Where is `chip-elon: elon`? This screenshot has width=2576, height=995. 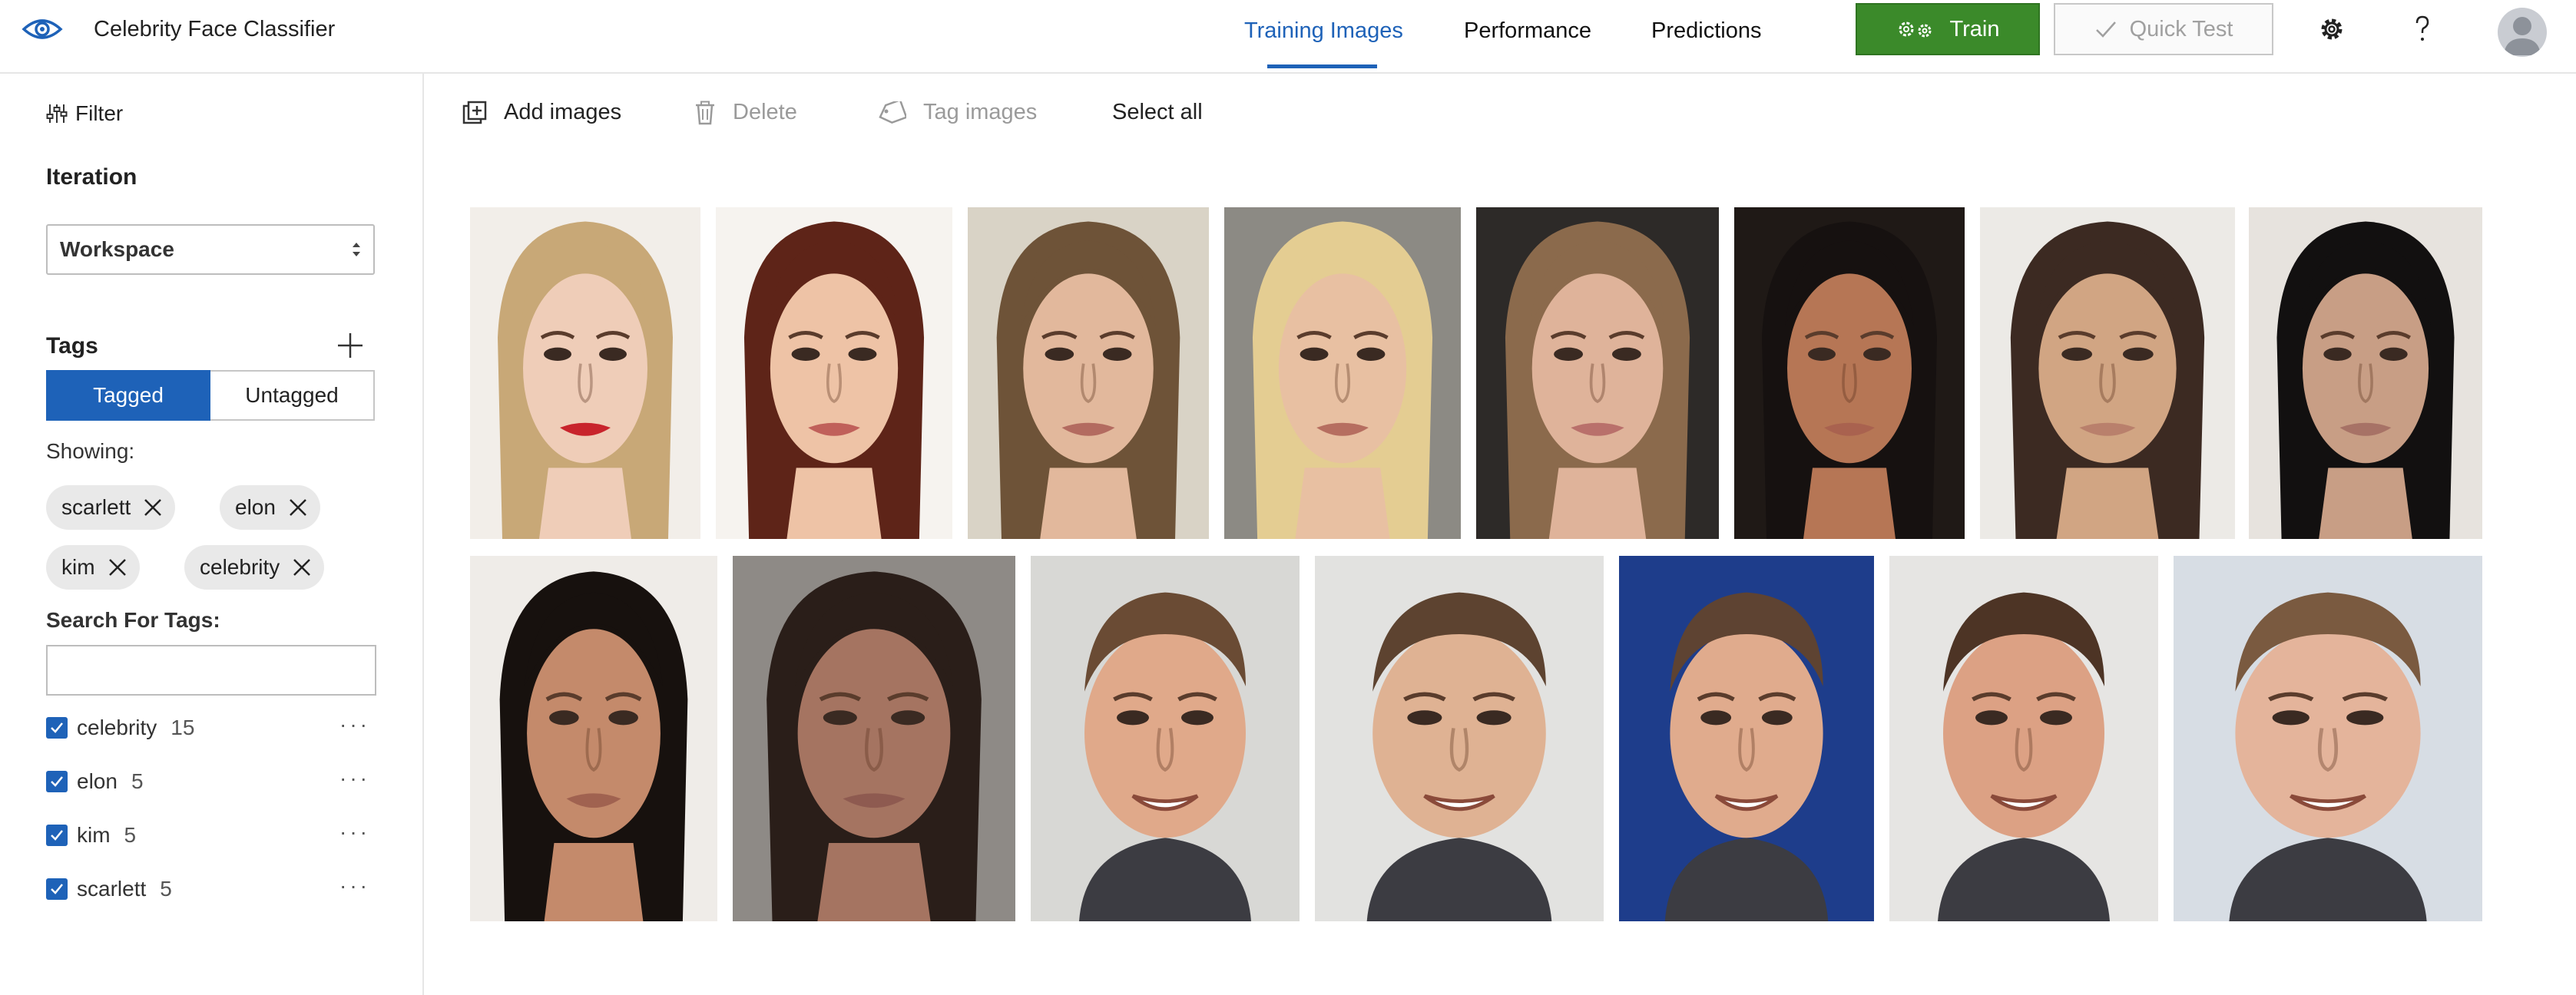
chip-elon: elon is located at coordinates (270, 507).